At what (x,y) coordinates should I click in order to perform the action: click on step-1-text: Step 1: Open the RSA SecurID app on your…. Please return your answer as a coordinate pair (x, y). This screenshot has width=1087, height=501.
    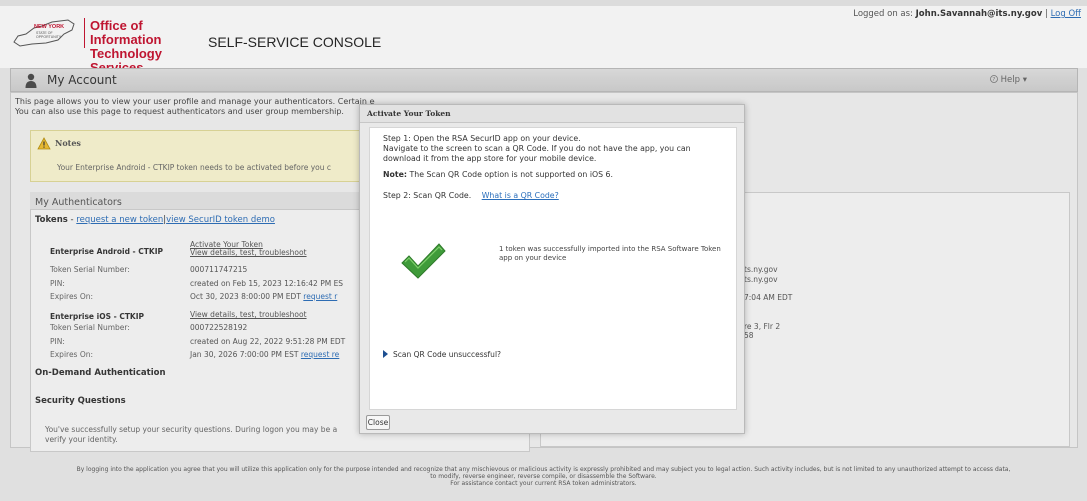
    Looking at the image, I should click on (555, 149).